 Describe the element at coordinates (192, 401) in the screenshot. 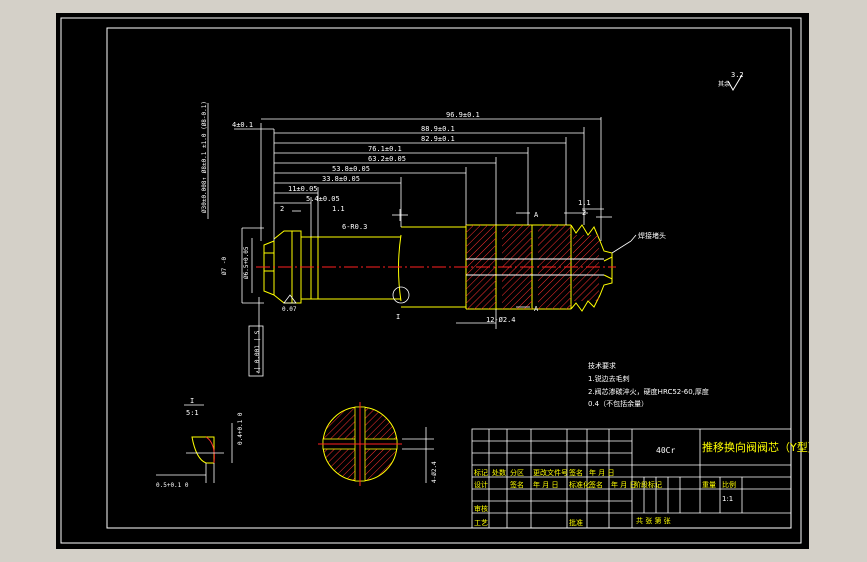

I see `detail-view-id: I` at that location.